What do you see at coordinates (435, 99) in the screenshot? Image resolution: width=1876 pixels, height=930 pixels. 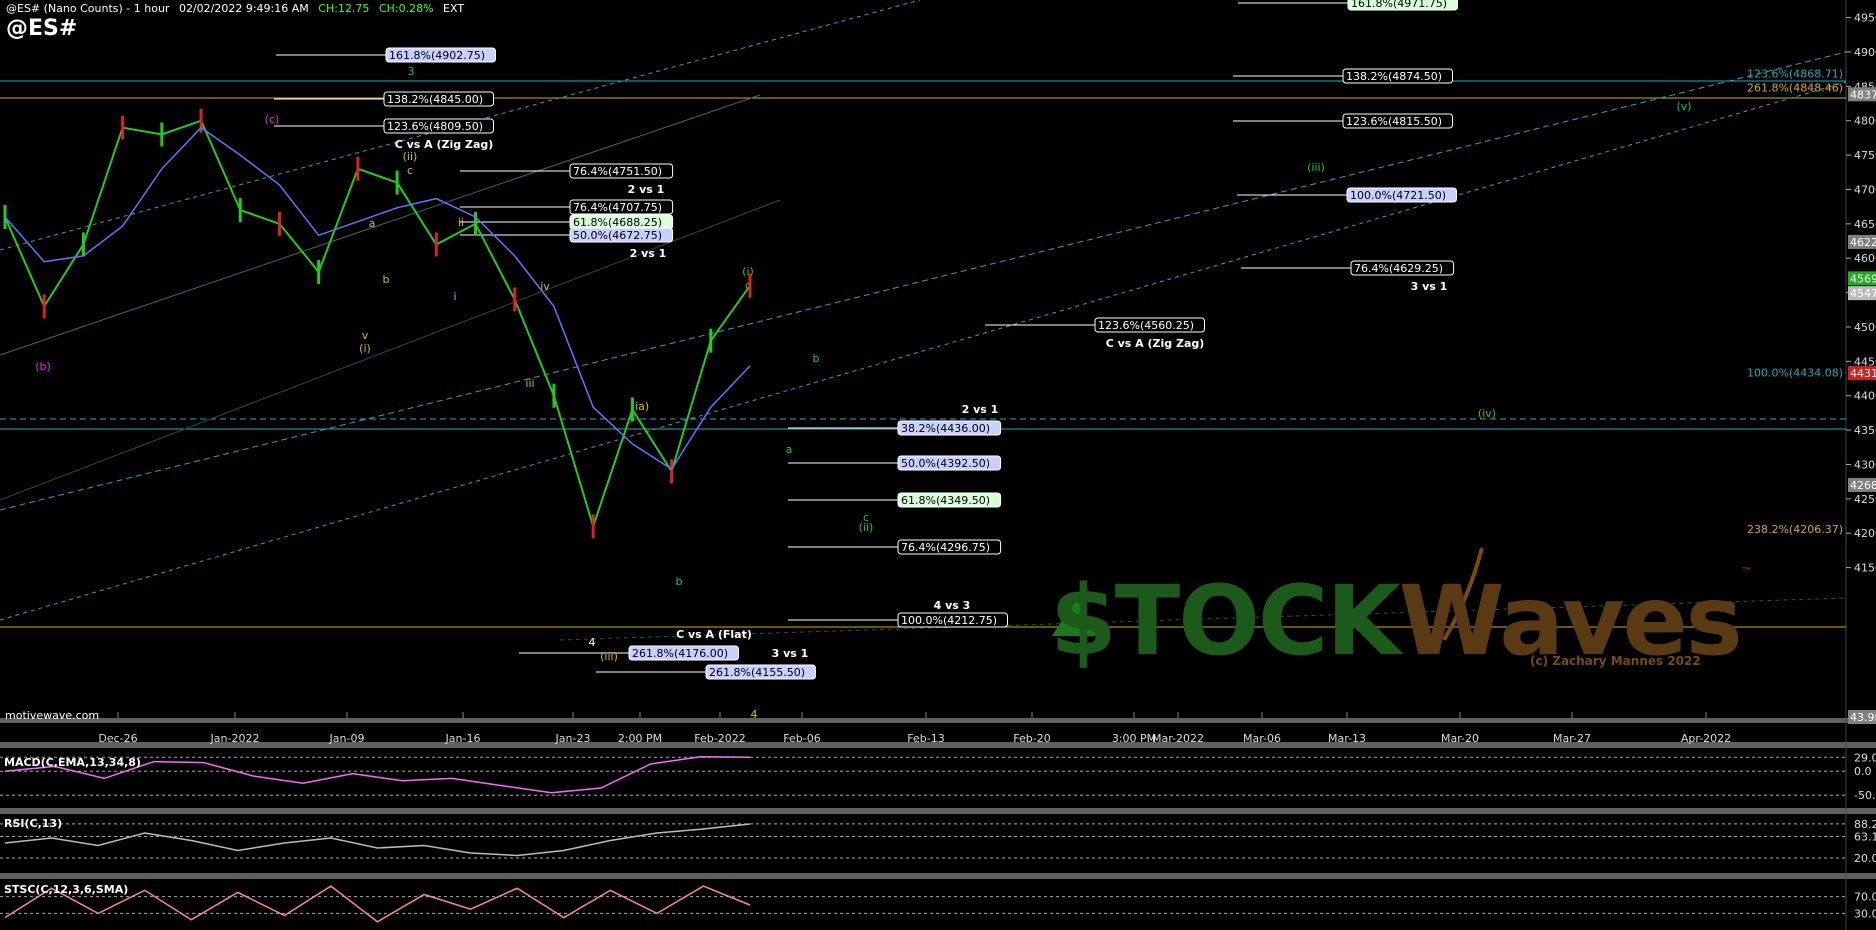 I see `fib-label: 138.2%(4845.00)` at bounding box center [435, 99].